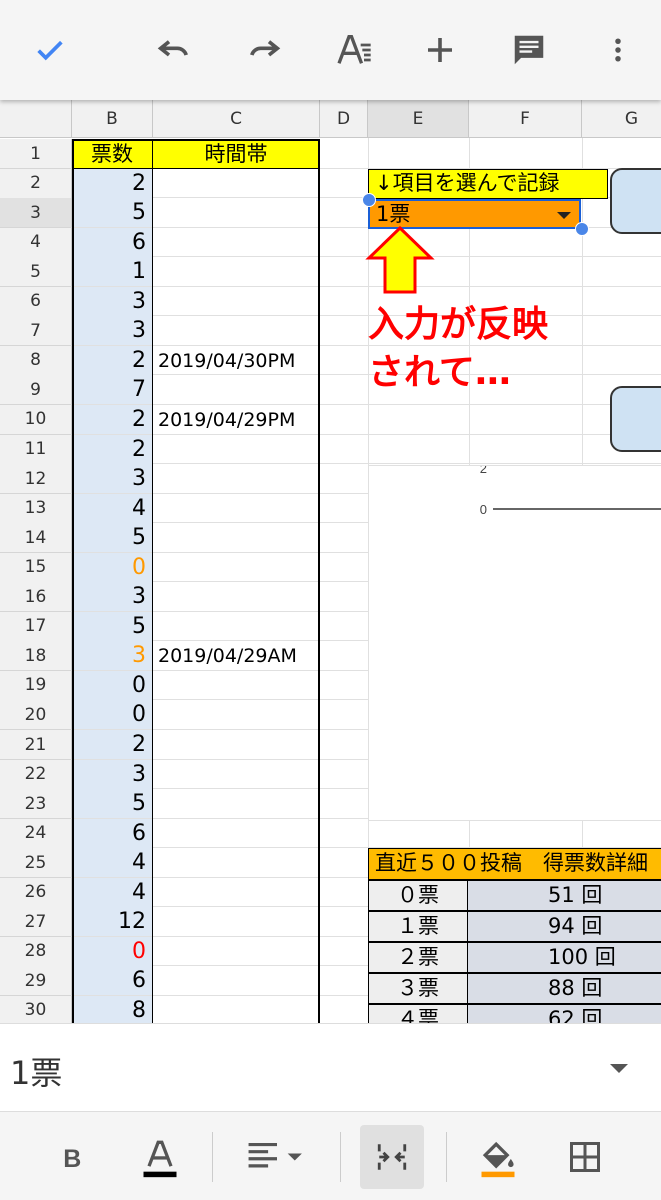  What do you see at coordinates (498, 1157) in the screenshot?
I see `fill-color-icon` at bounding box center [498, 1157].